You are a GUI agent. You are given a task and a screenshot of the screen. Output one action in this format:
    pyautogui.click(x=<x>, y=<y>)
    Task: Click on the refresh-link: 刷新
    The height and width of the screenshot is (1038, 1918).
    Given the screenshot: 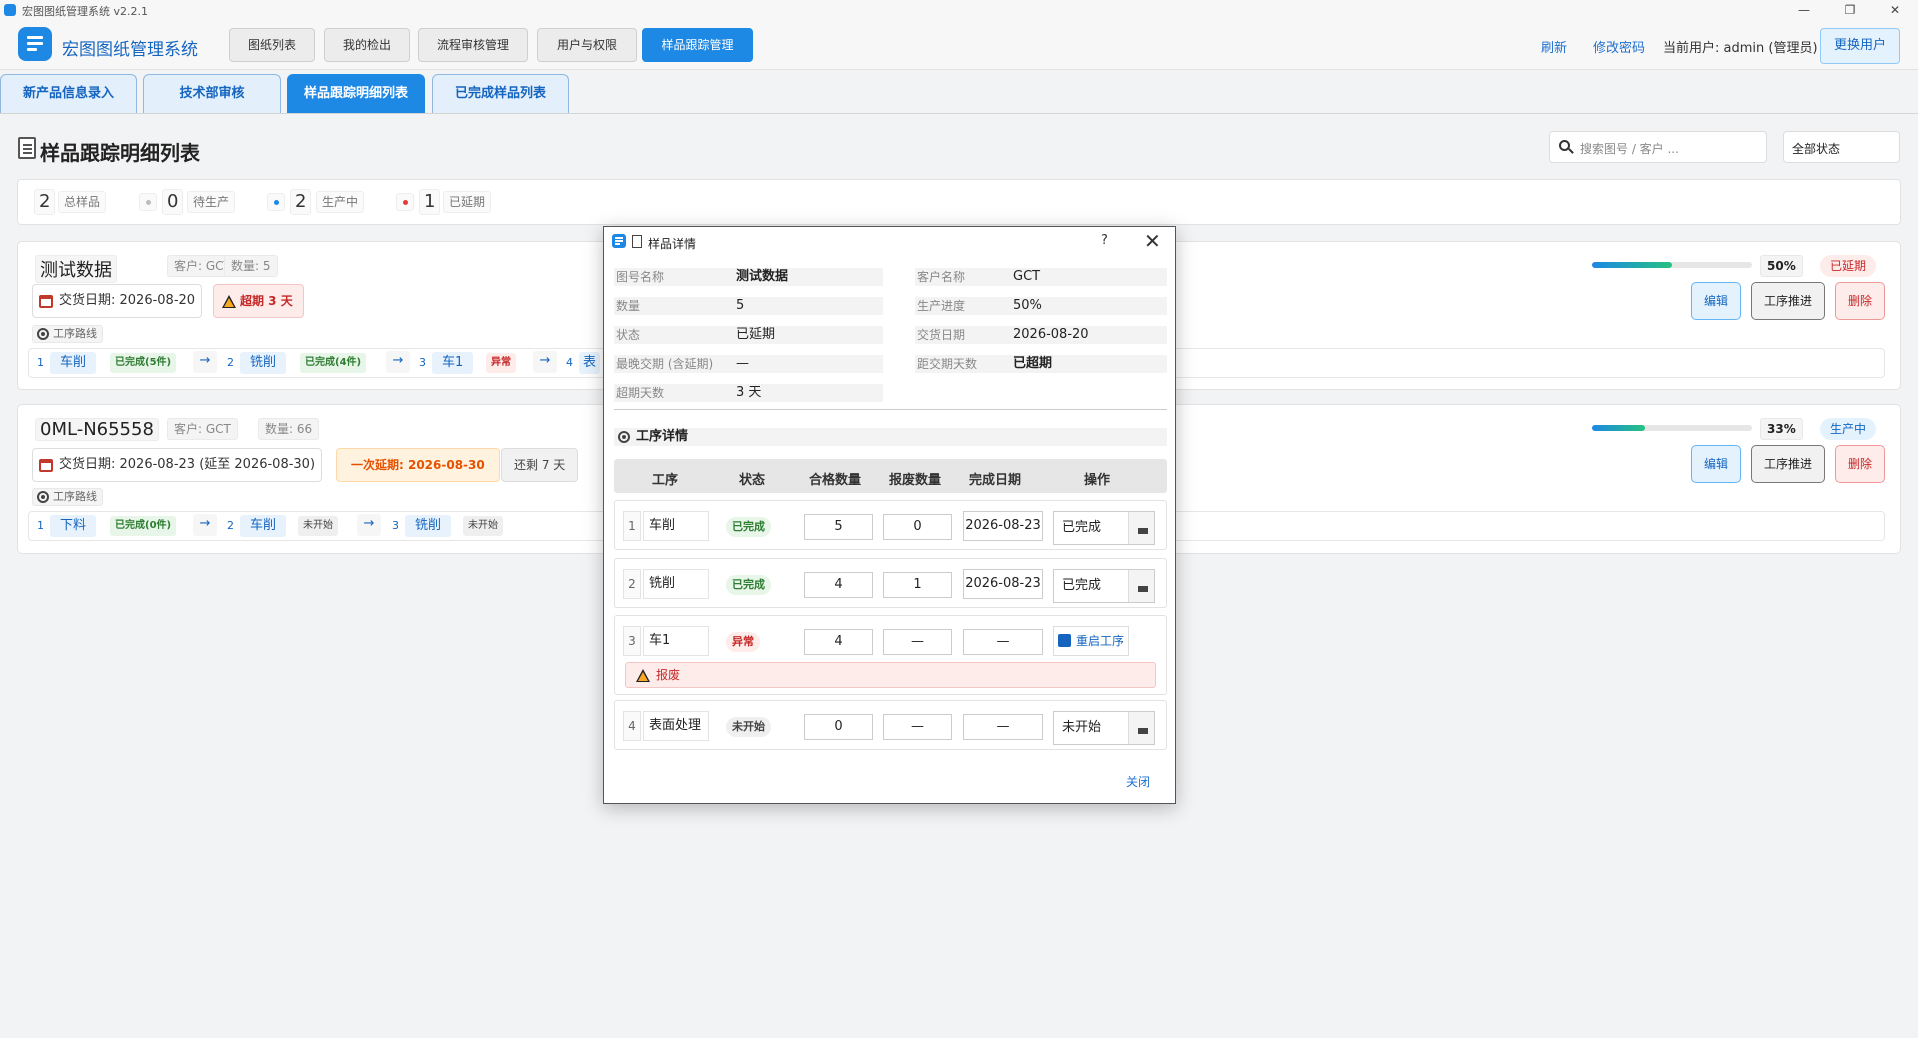 What is the action you would take?
    pyautogui.click(x=1554, y=46)
    